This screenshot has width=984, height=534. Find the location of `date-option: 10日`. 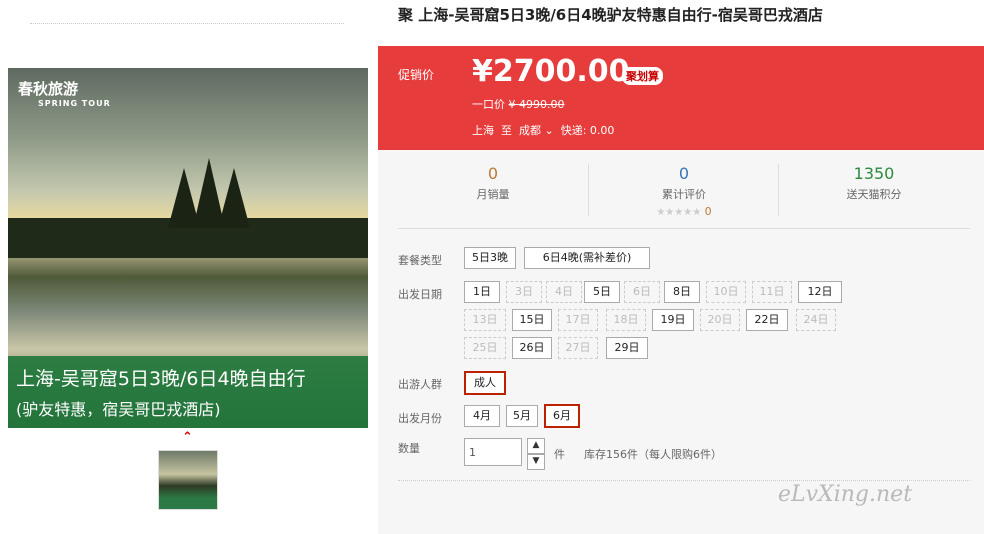

date-option: 10日 is located at coordinates (726, 292).